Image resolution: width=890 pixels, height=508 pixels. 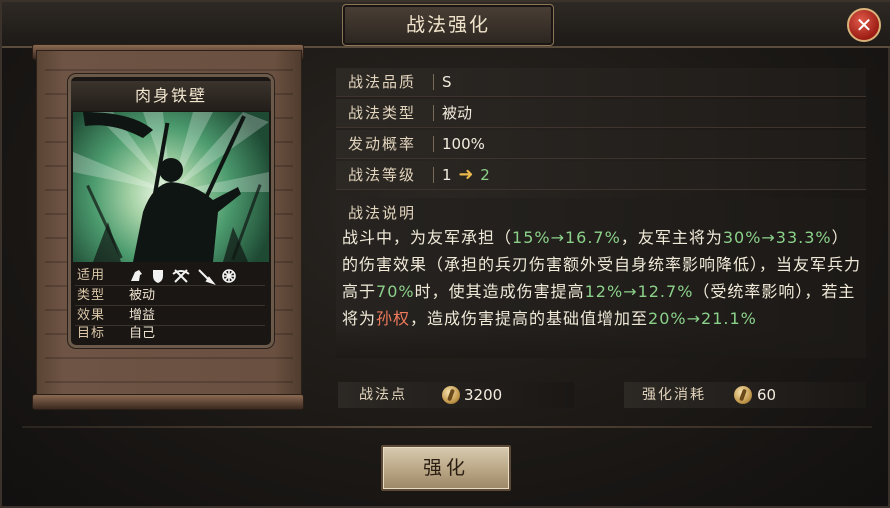 I want to click on attr-row-type: 类型 被动, so click(x=171, y=295).